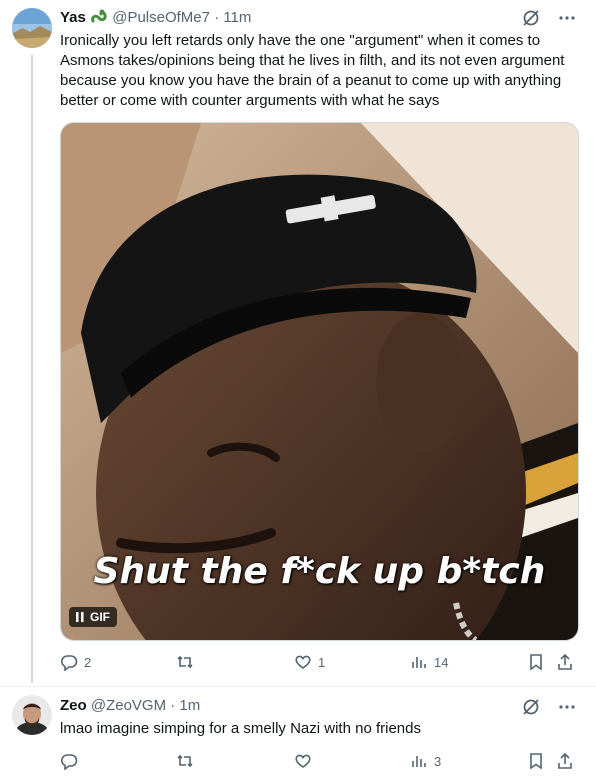 The image size is (596, 784). I want to click on tweet-header: Zeo @ZeoVGM · 1m, so click(130, 706).